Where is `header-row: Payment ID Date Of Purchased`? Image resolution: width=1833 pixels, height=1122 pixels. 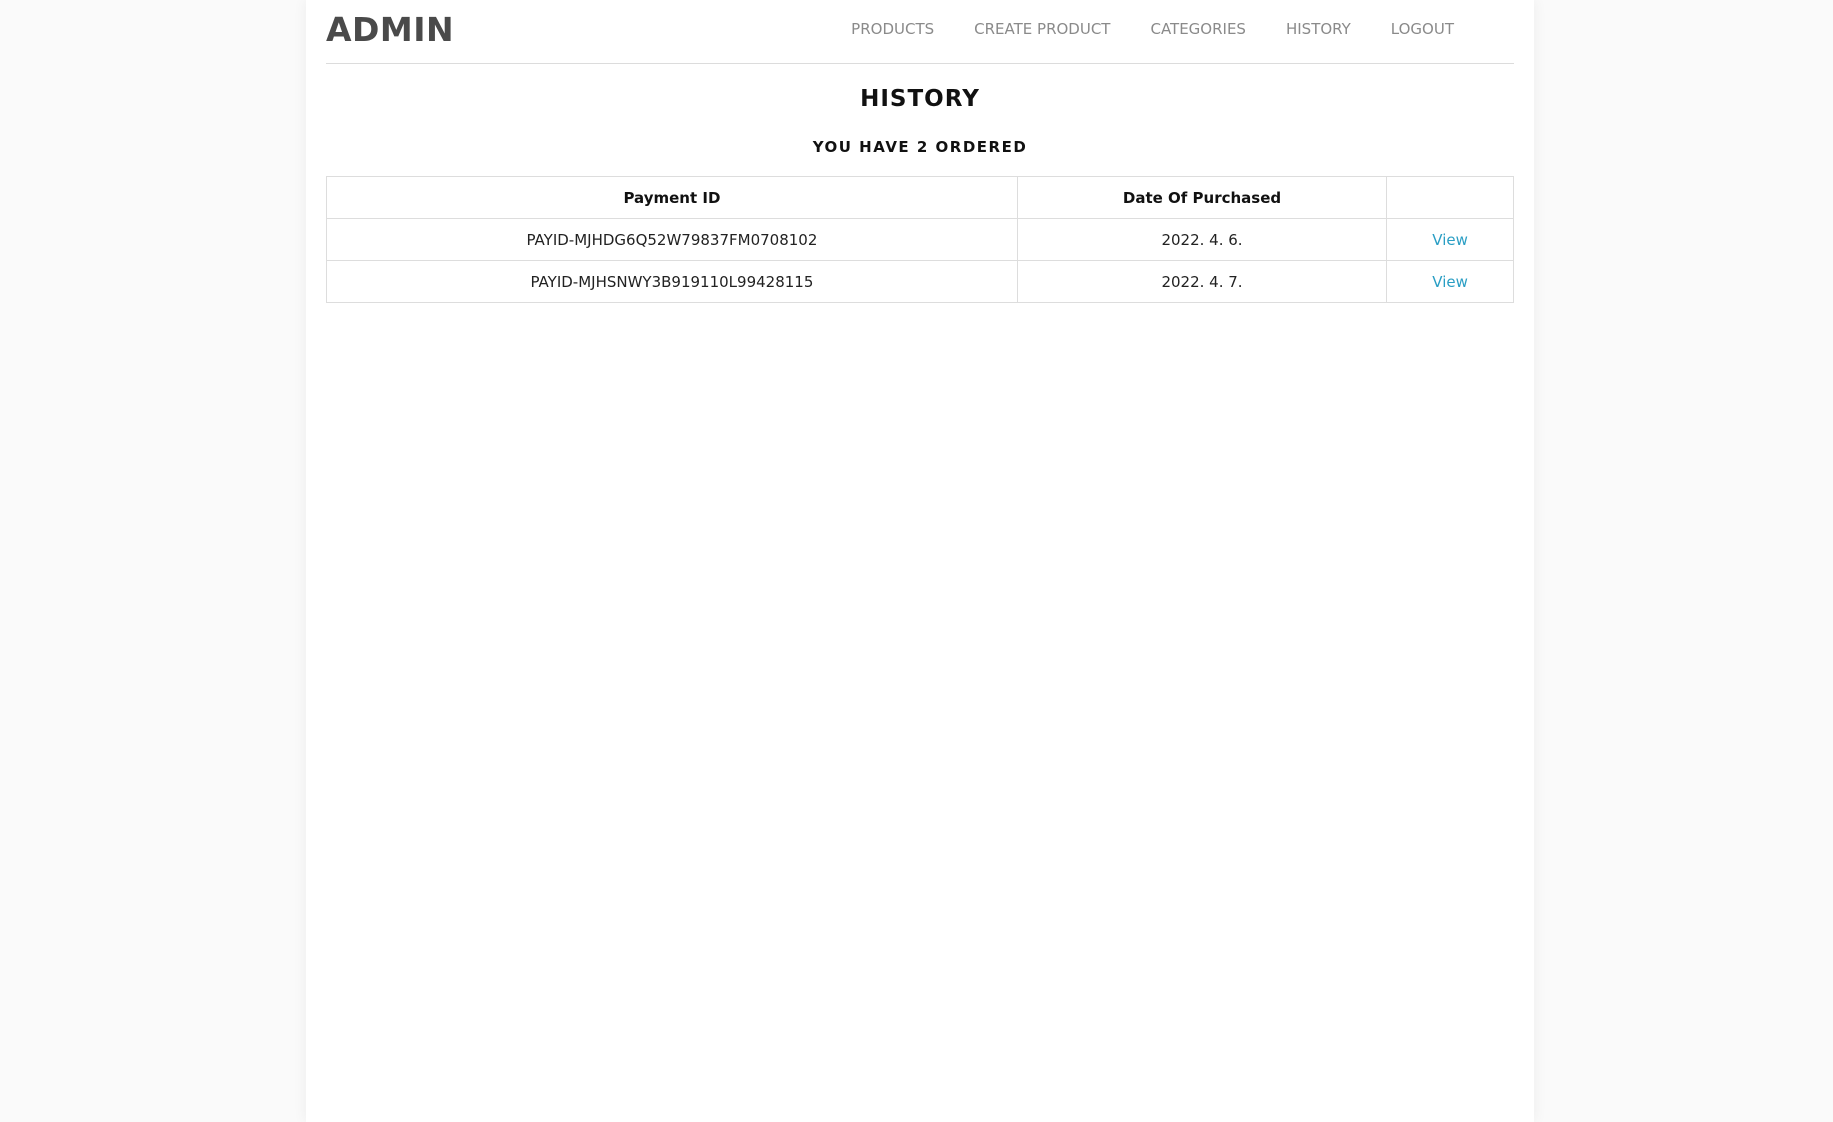
header-row: Payment ID Date Of Purchased is located at coordinates (920, 197).